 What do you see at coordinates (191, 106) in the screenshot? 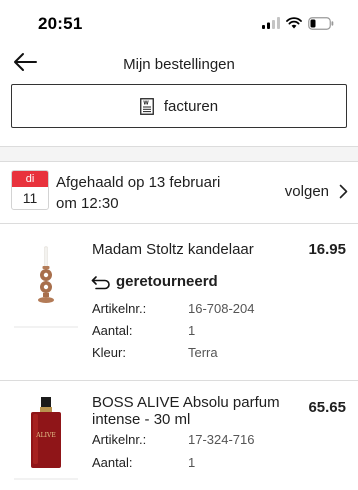
I see `invoices-label: facturen` at bounding box center [191, 106].